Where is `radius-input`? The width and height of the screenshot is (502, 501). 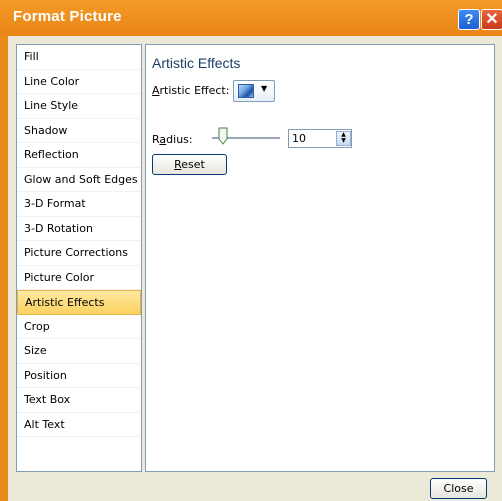
radius-input is located at coordinates (312, 138).